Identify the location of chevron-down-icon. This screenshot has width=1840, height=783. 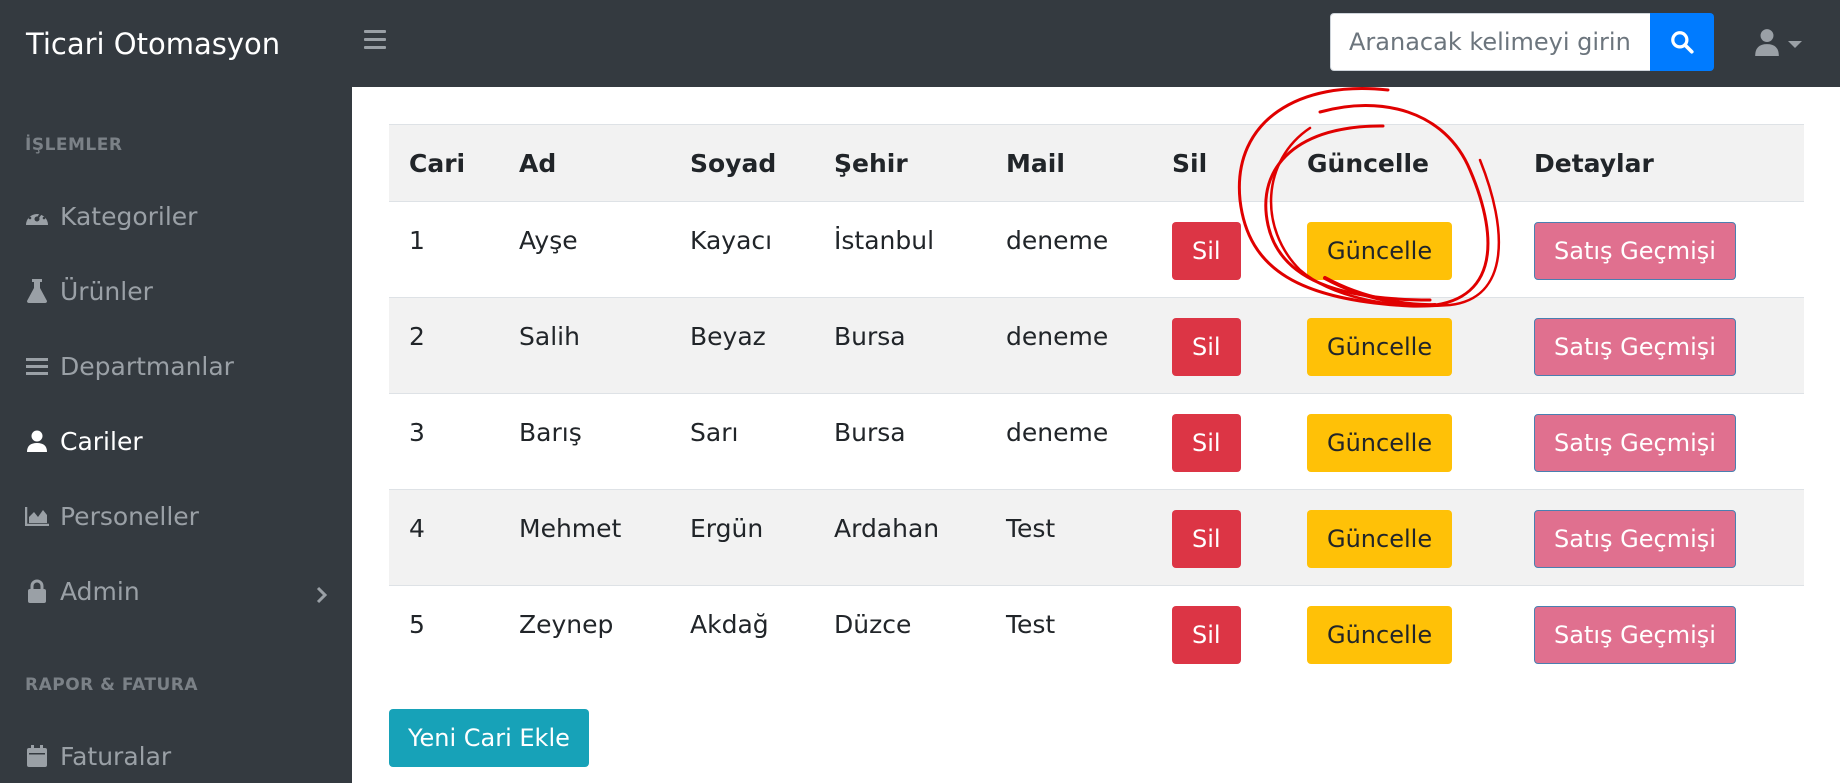
(1795, 44).